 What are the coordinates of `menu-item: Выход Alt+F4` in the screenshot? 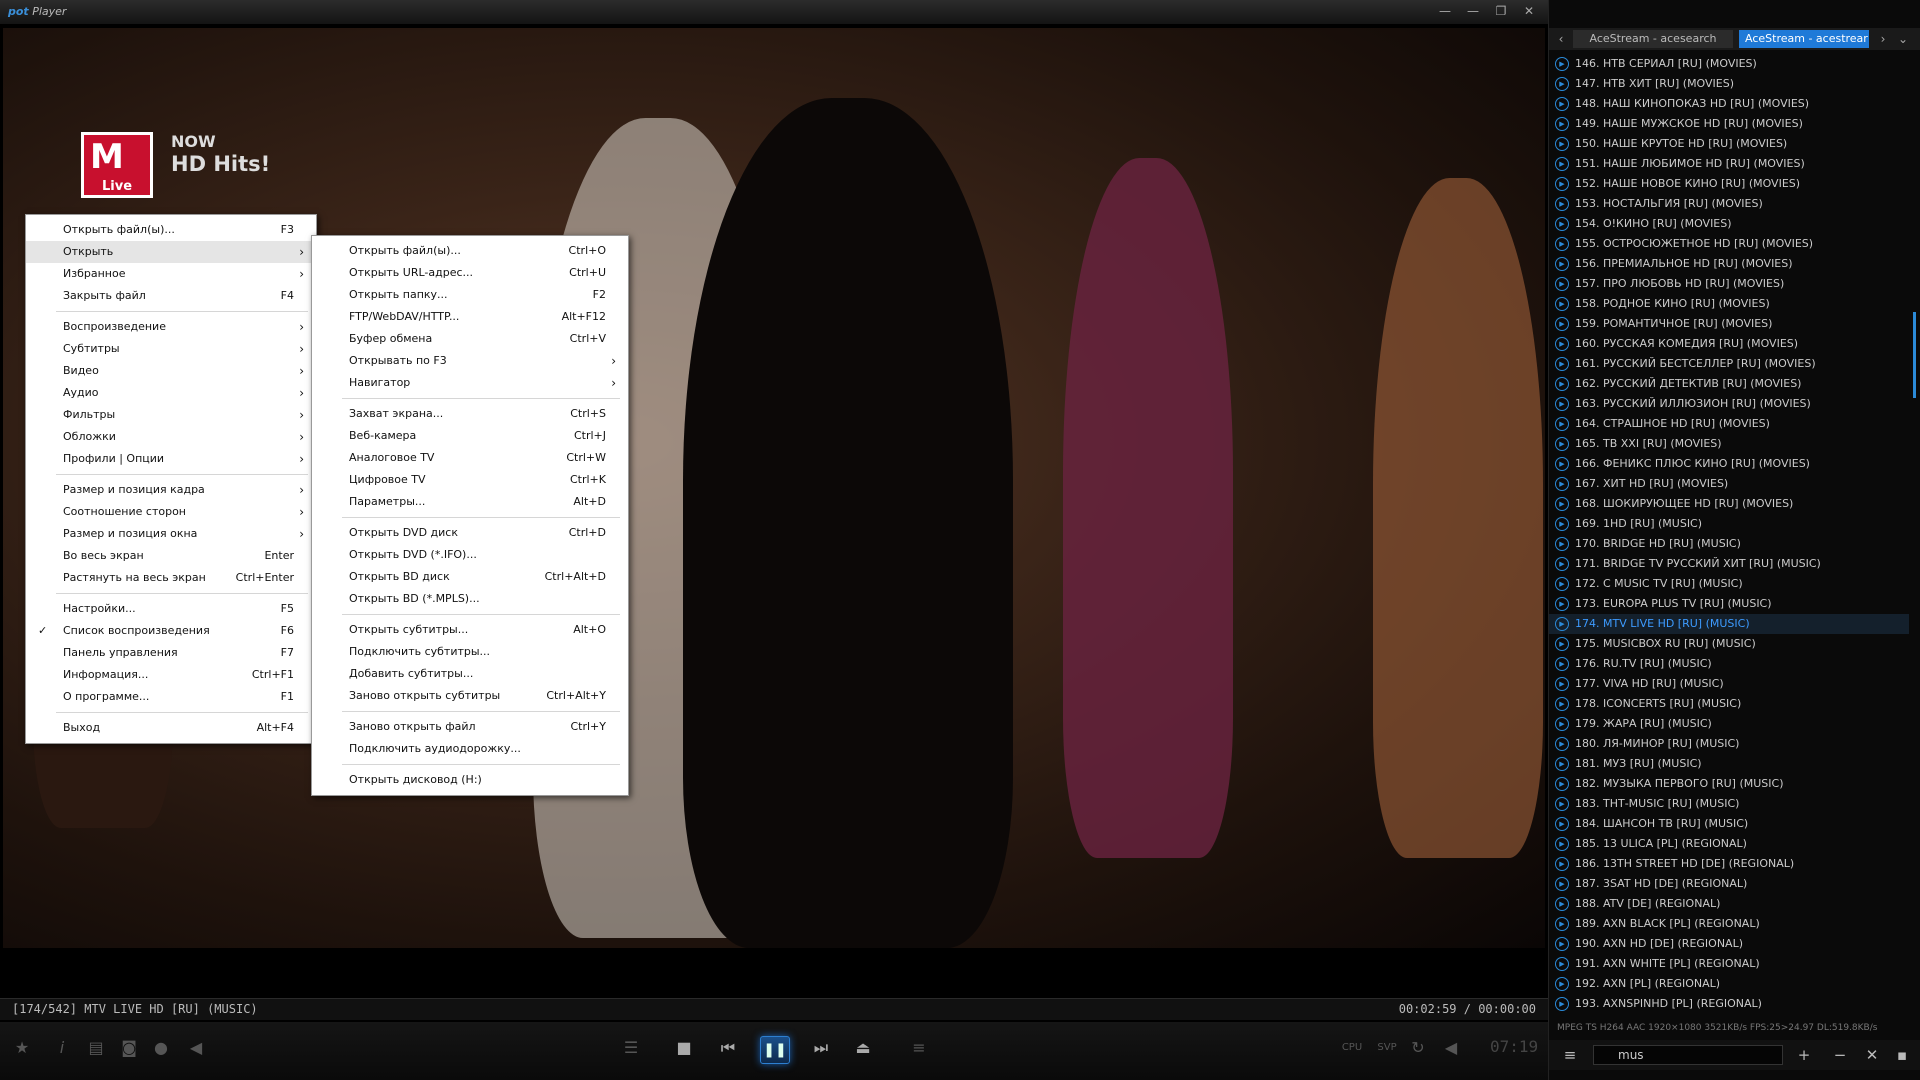 It's located at (171, 728).